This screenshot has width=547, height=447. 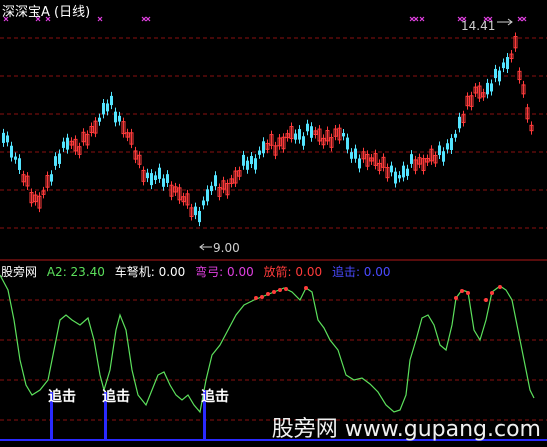 What do you see at coordinates (505, 22) in the screenshot?
I see `high-arrow` at bounding box center [505, 22].